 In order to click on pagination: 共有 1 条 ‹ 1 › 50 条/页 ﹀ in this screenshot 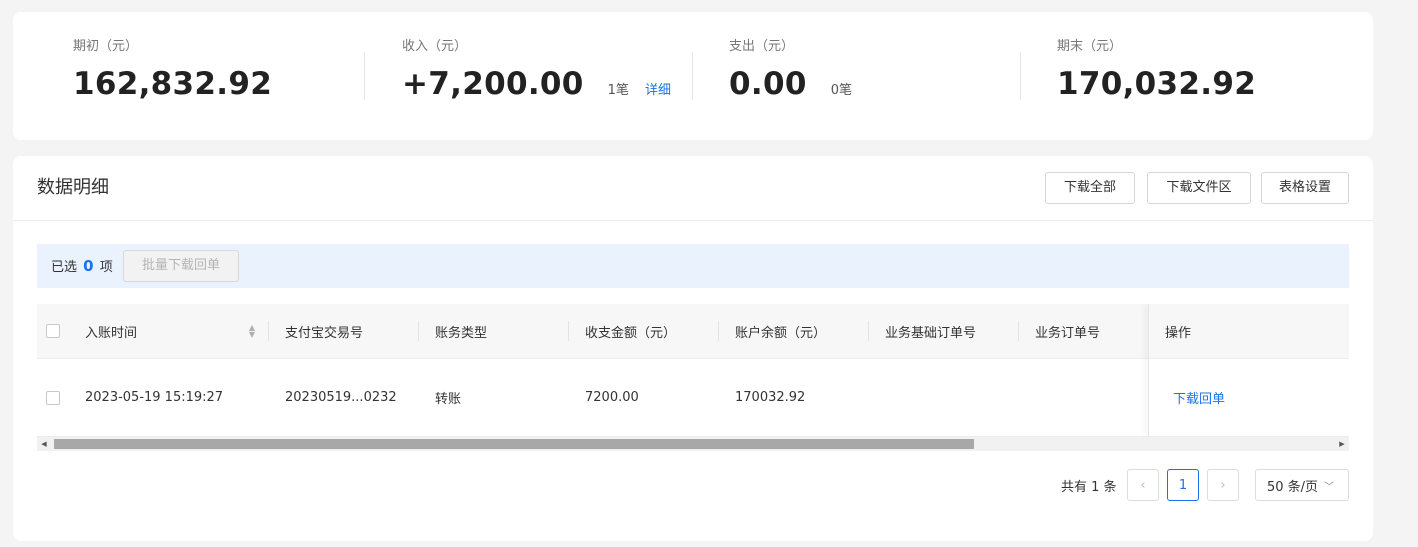, I will do `click(693, 485)`.